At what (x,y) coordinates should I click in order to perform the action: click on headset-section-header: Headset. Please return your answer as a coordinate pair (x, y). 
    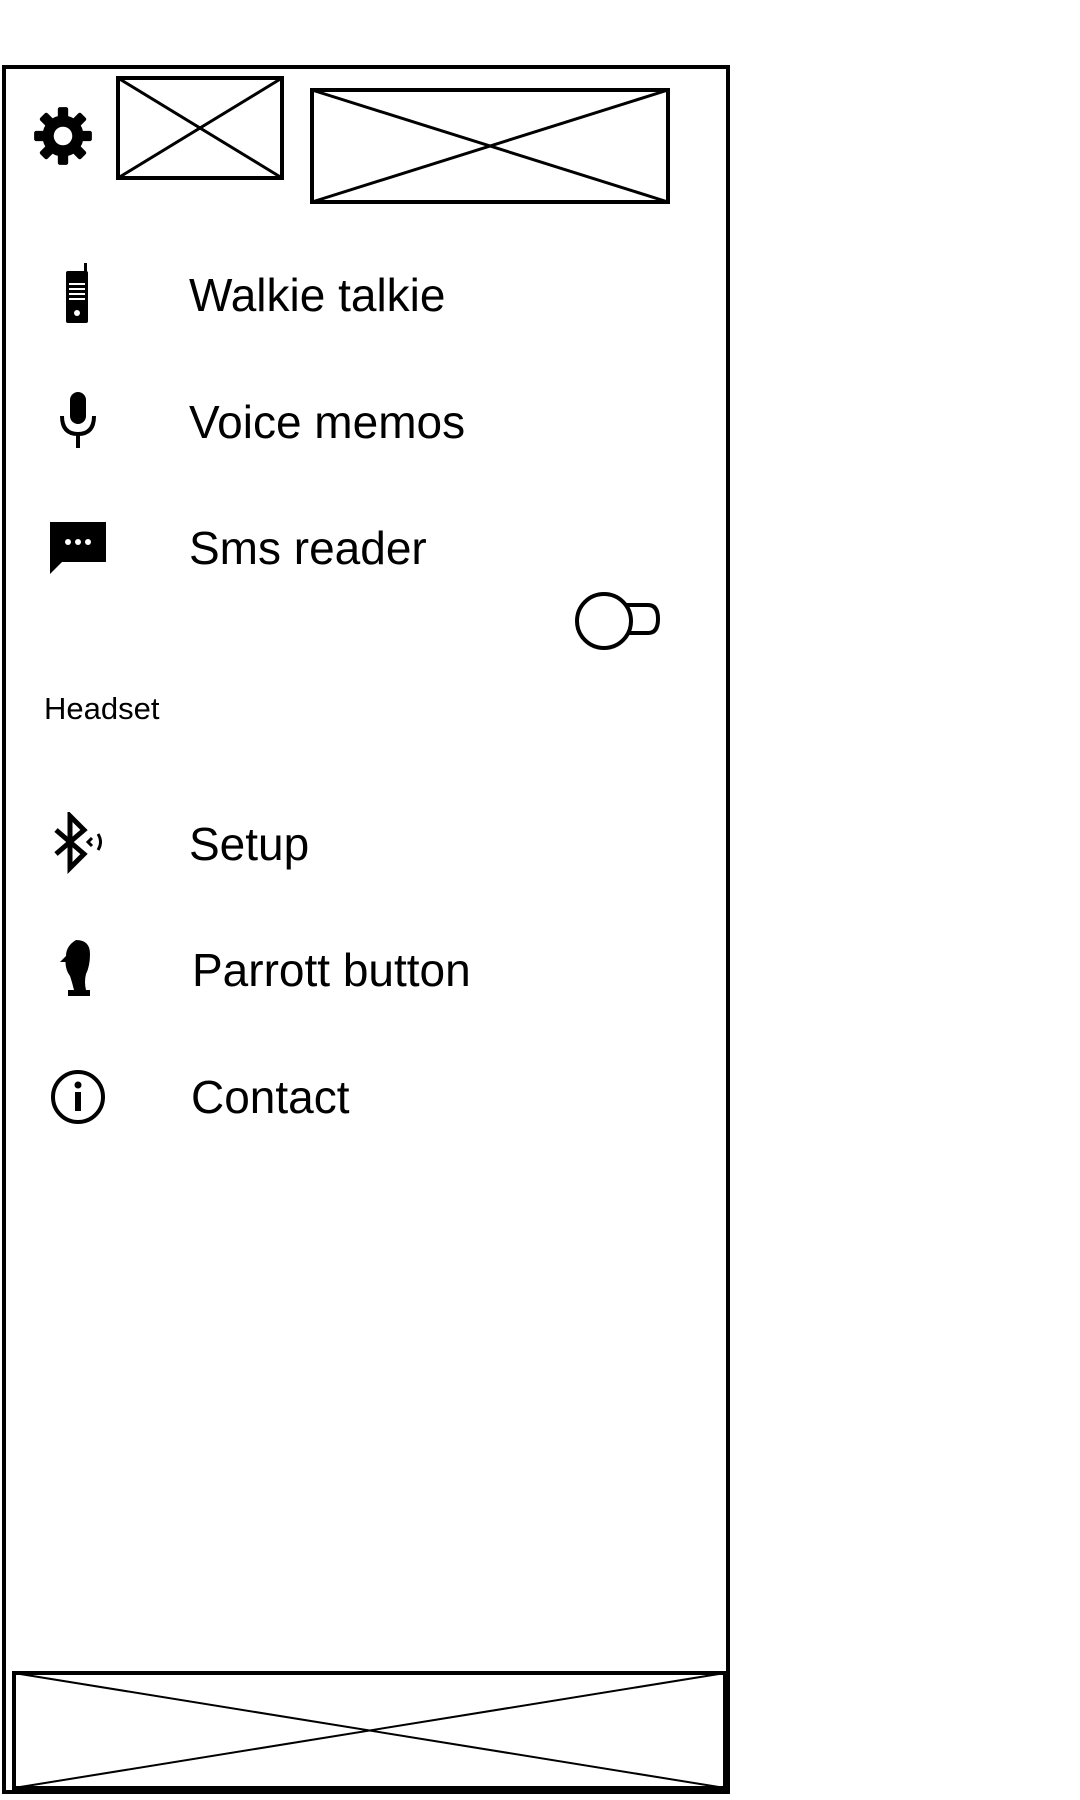
    Looking at the image, I should click on (102, 708).